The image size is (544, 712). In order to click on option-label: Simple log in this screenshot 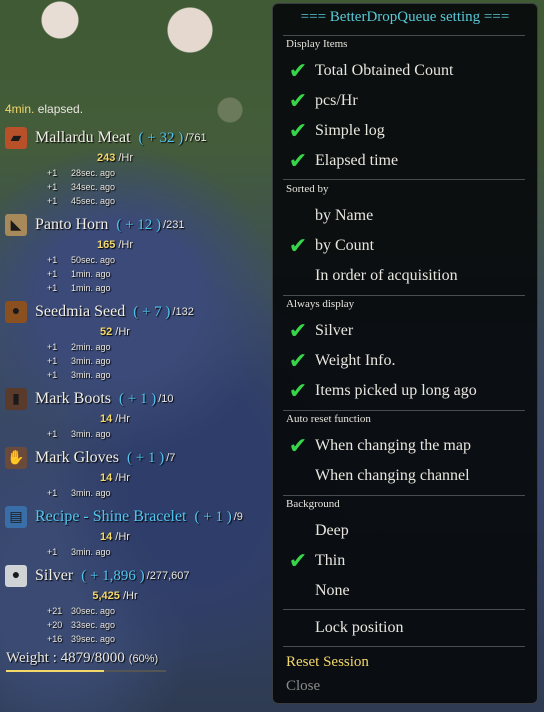, I will do `click(350, 130)`.